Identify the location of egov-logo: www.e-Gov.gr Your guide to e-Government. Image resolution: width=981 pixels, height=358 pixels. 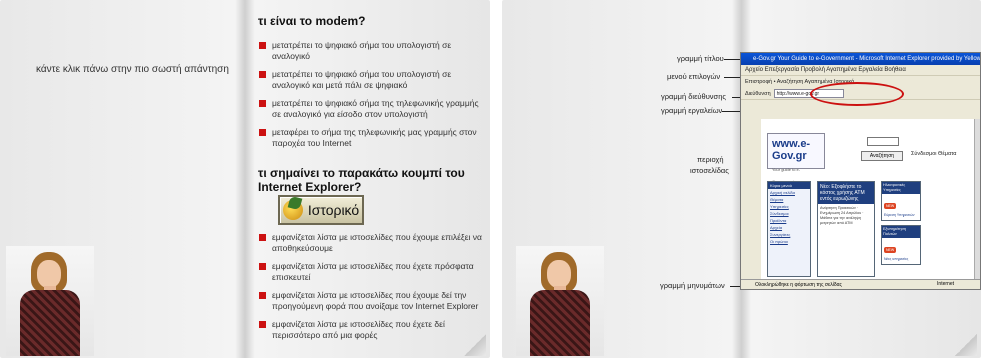
(796, 158).